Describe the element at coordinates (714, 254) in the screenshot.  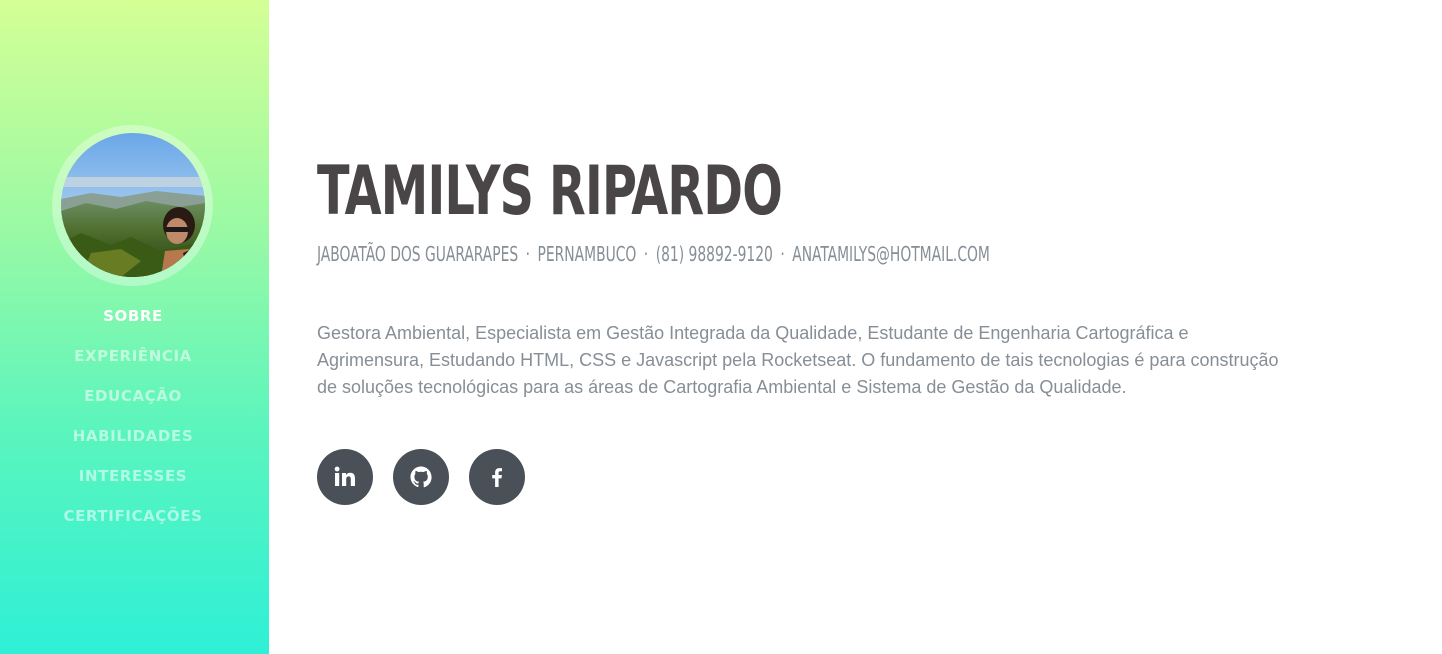
I see `contact-phone: (81) 98892-9120` at that location.